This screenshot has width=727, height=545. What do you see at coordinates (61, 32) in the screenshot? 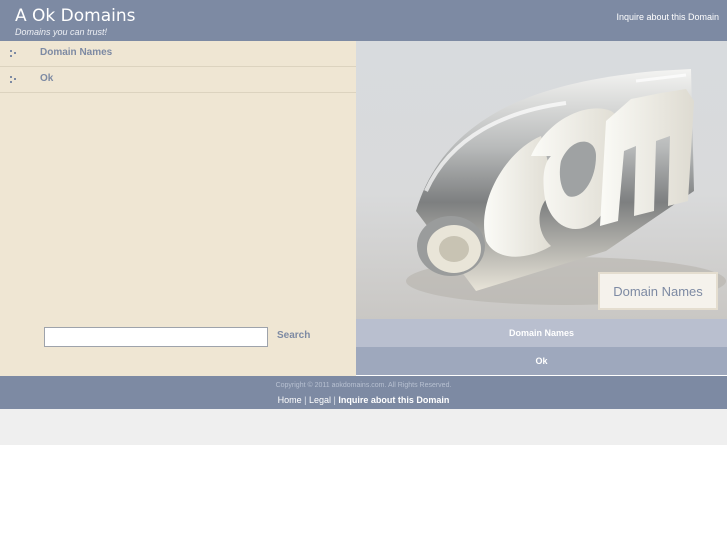
I see `site-tagline: Domains you can trust!` at bounding box center [61, 32].